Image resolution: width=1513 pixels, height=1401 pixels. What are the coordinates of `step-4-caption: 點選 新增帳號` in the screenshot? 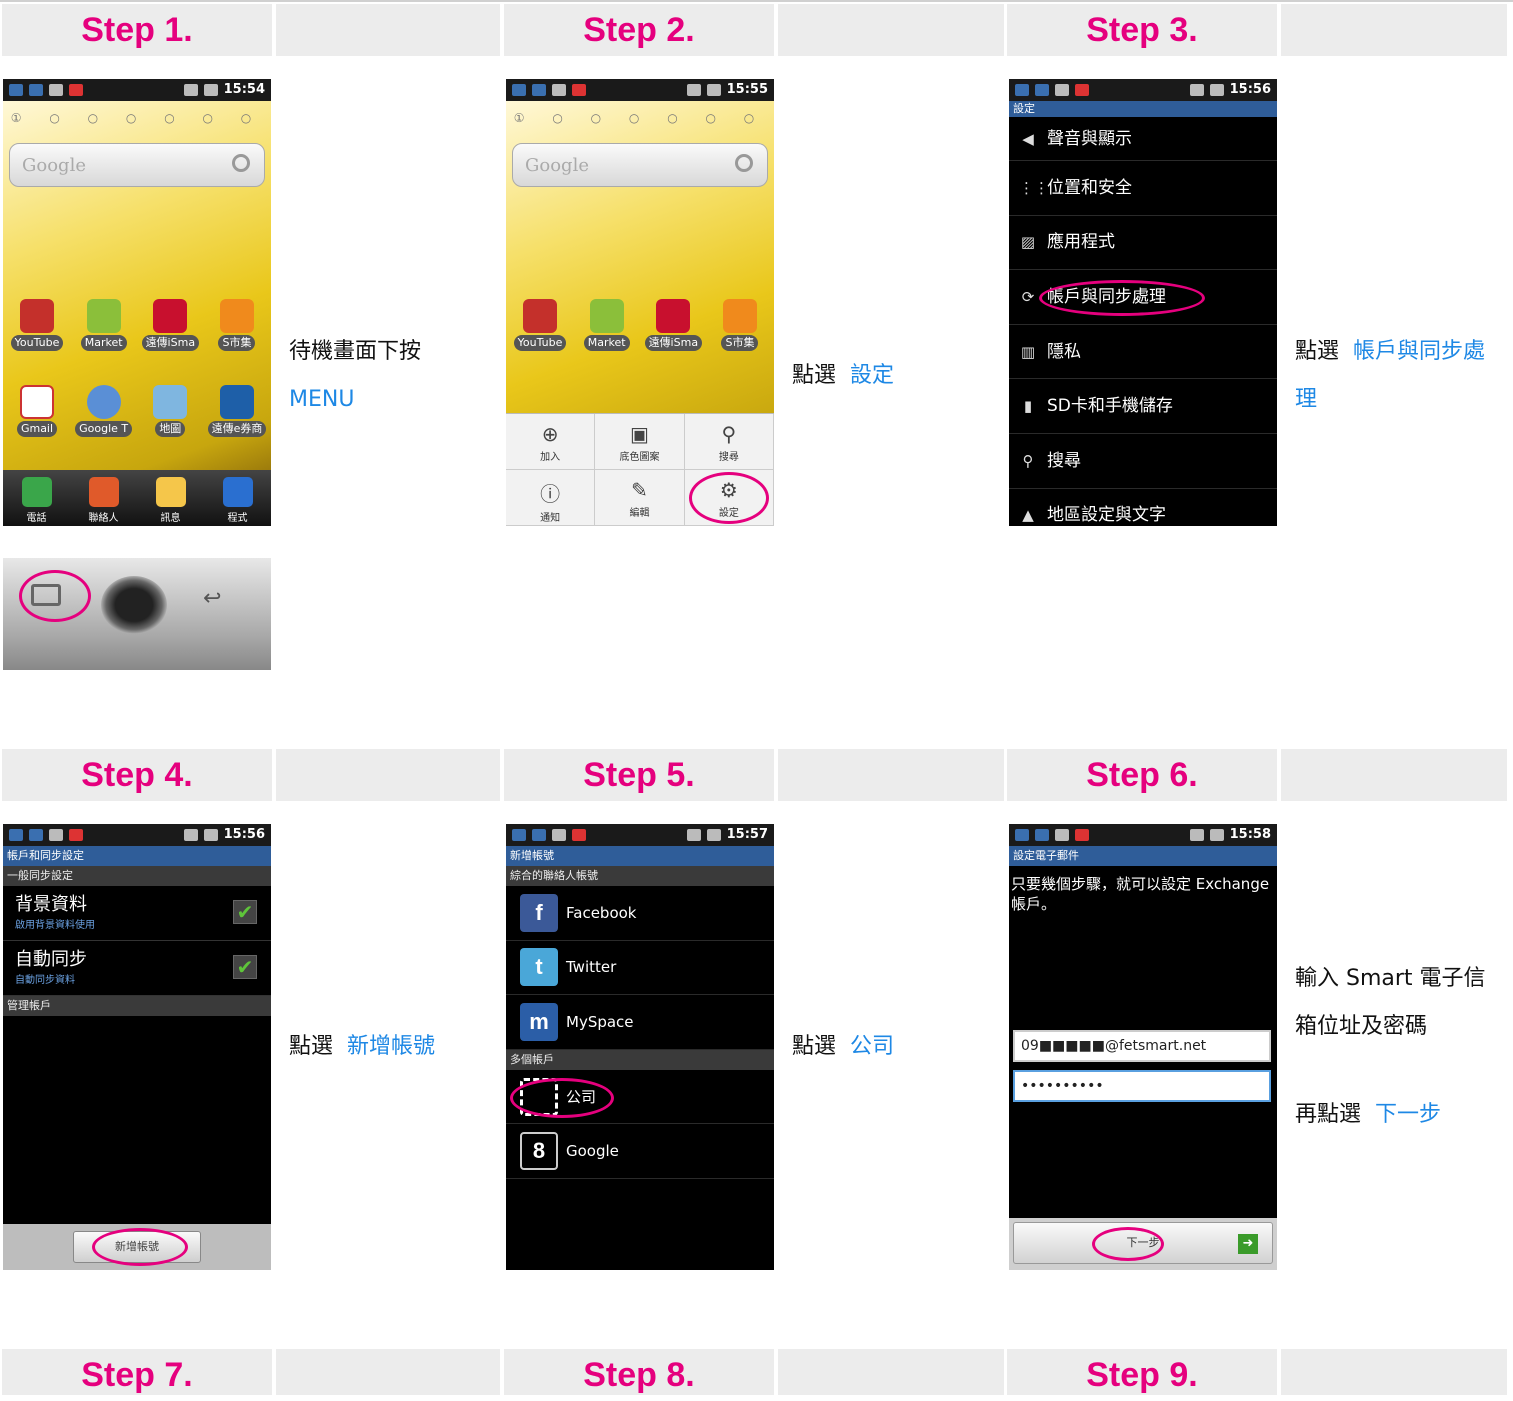 It's located at (391, 1047).